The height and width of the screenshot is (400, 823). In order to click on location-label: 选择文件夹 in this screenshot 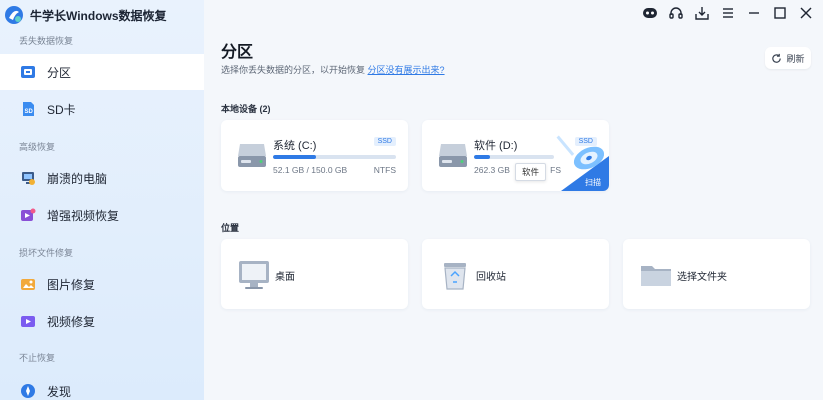, I will do `click(702, 277)`.